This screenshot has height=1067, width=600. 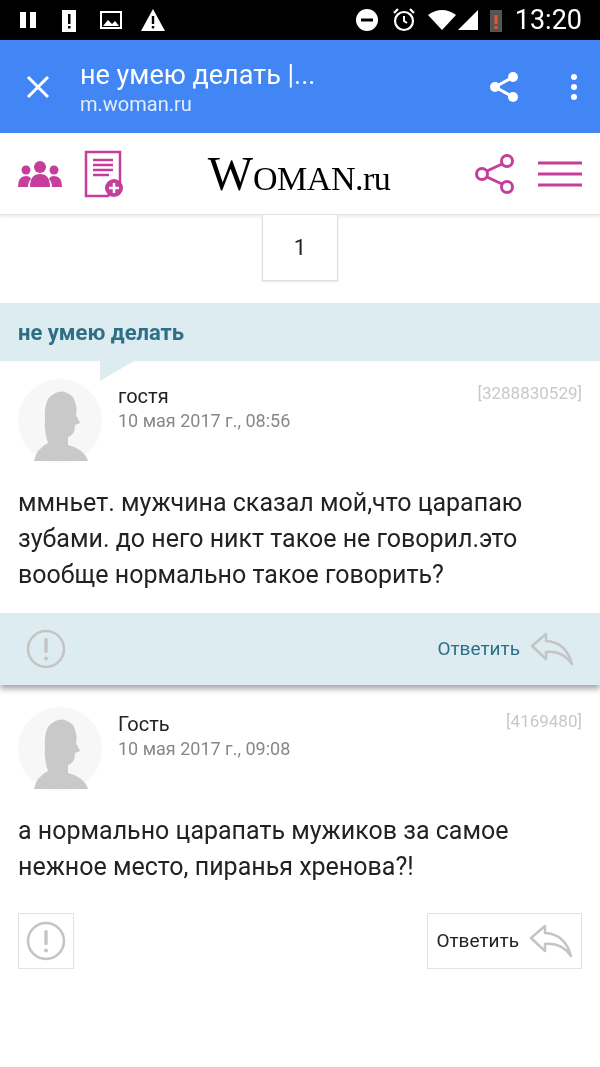 I want to click on clock: 13:20, so click(x=548, y=20).